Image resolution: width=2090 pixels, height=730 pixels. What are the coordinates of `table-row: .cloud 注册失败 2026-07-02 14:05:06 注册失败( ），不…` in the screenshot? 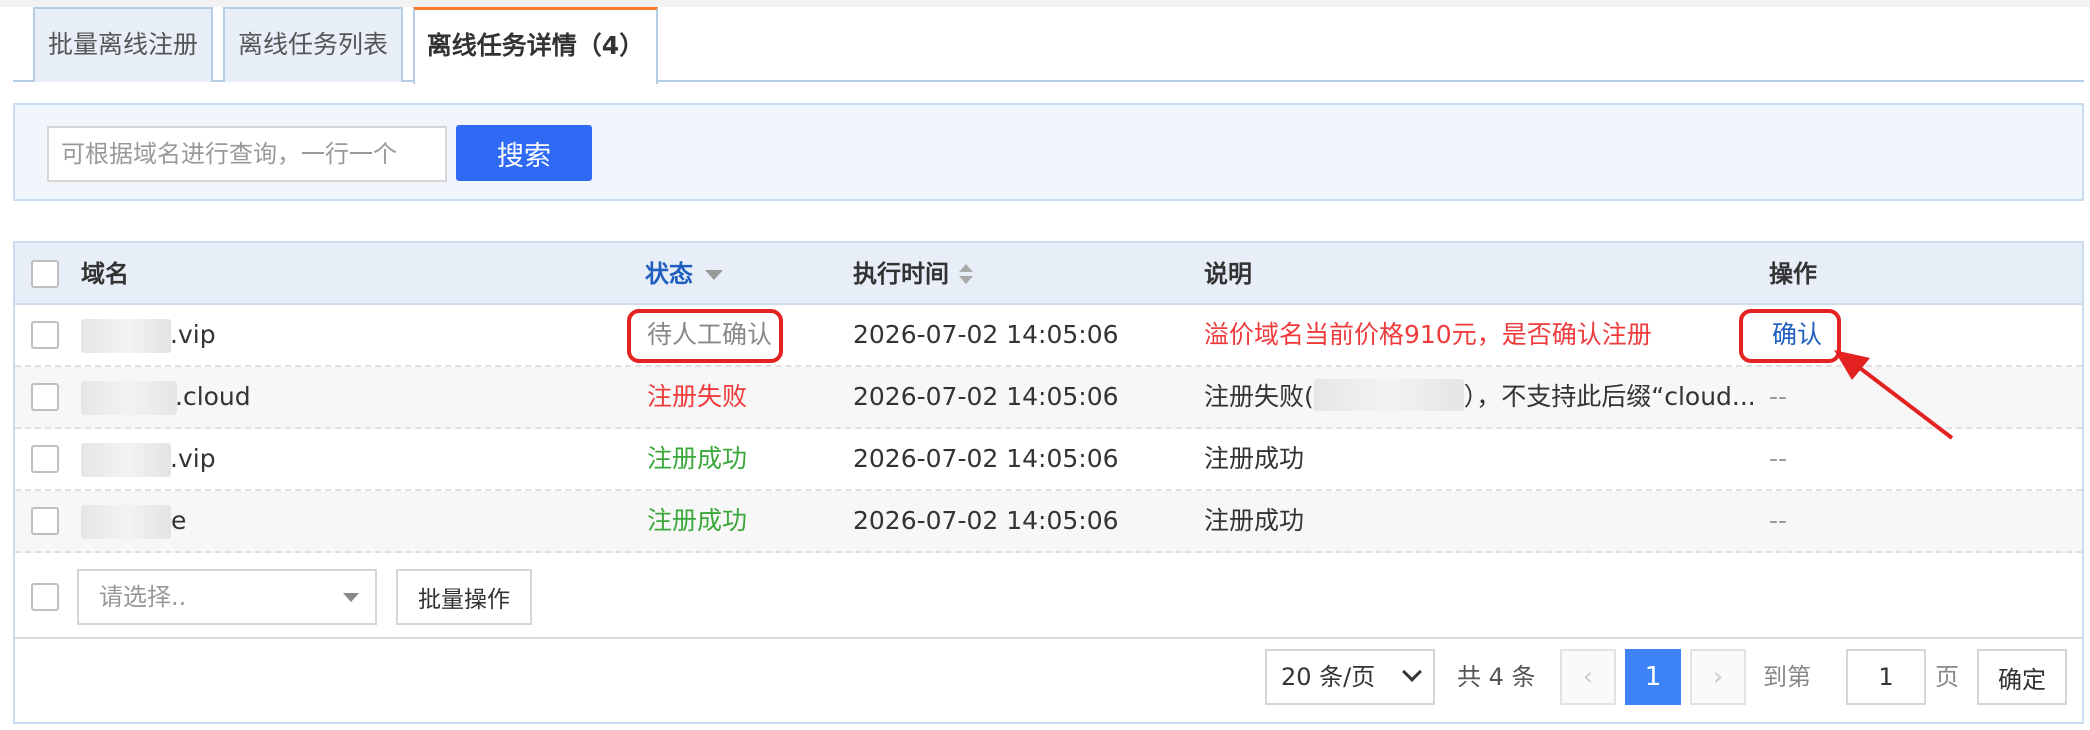 It's located at (1048, 398).